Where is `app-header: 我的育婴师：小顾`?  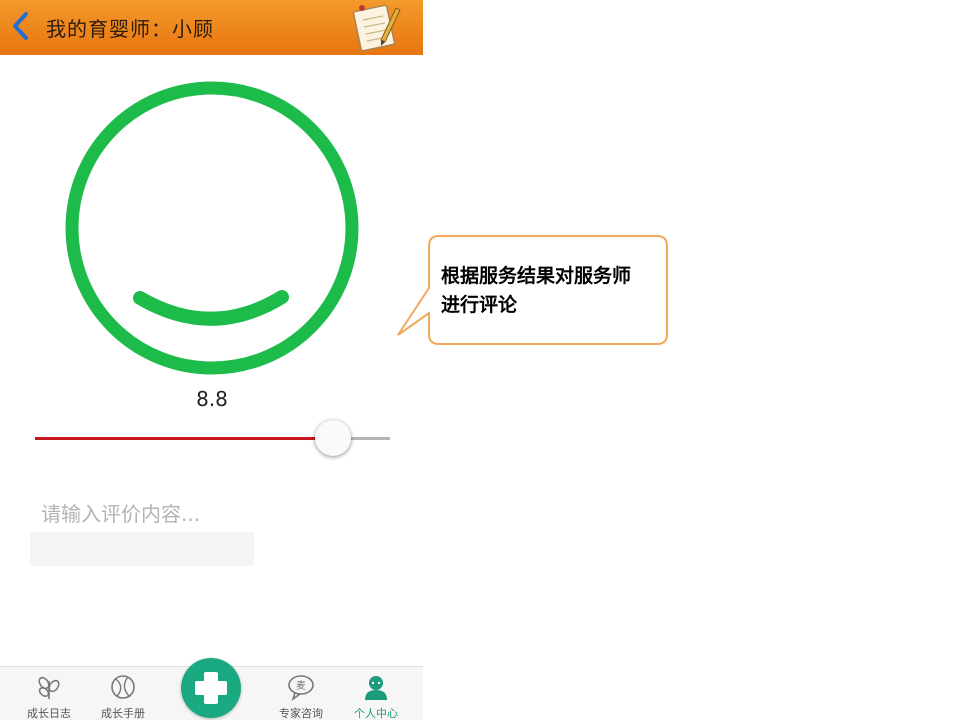 app-header: 我的育婴师：小顾 is located at coordinates (211, 27).